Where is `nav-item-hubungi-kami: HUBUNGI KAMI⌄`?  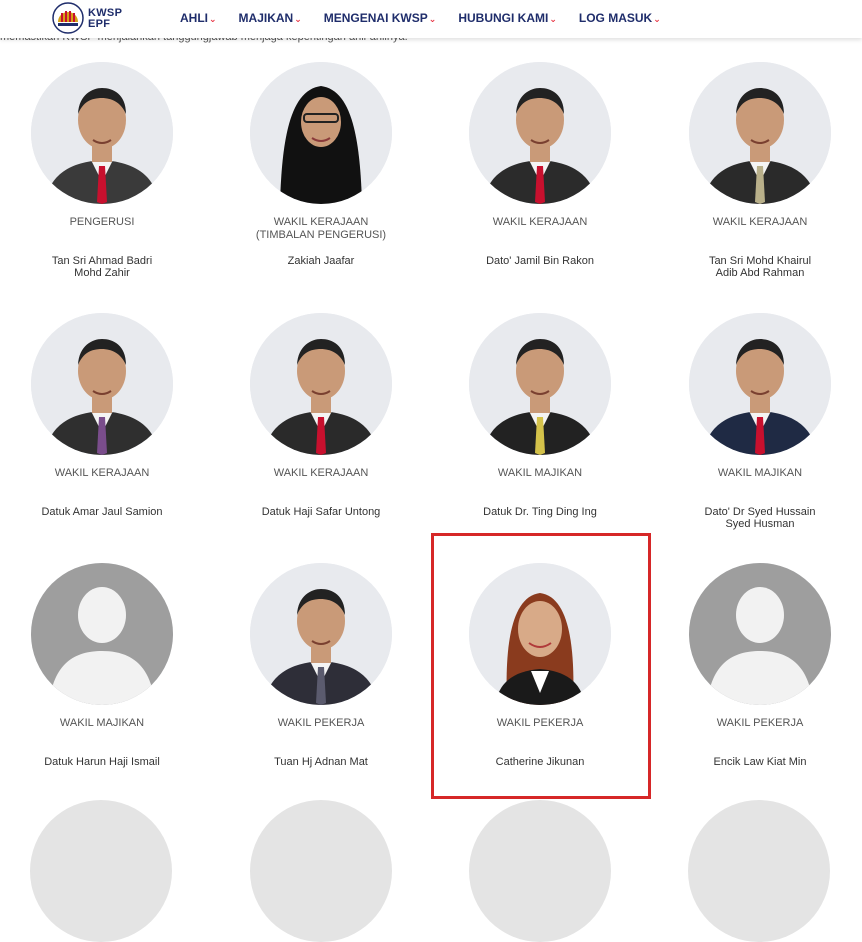 nav-item-hubungi-kami: HUBUNGI KAMI⌄ is located at coordinates (507, 18).